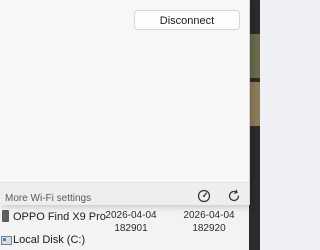  Describe the element at coordinates (204, 196) in the screenshot. I see `speedometer-icon` at that location.